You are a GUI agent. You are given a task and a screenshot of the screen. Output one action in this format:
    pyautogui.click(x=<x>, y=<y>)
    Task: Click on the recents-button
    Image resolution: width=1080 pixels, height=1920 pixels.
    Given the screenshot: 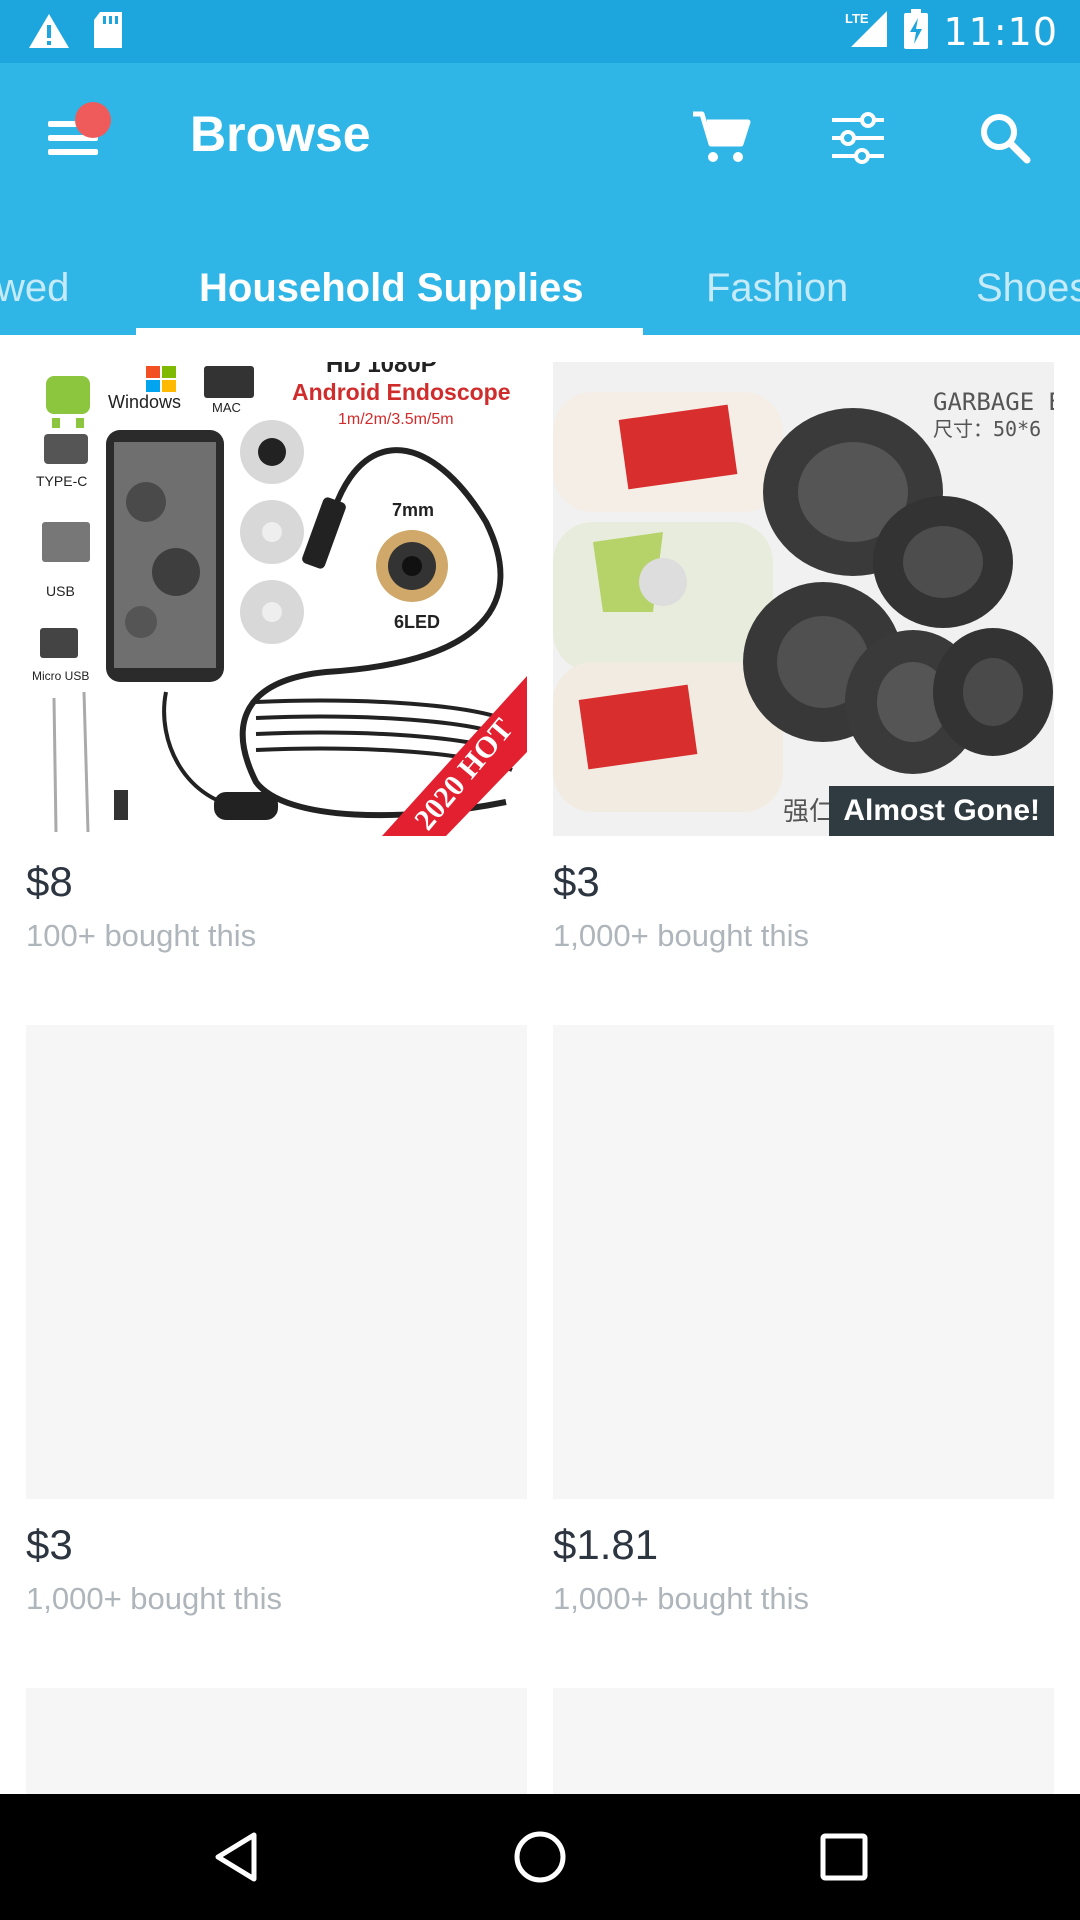 What is the action you would take?
    pyautogui.click(x=844, y=1857)
    